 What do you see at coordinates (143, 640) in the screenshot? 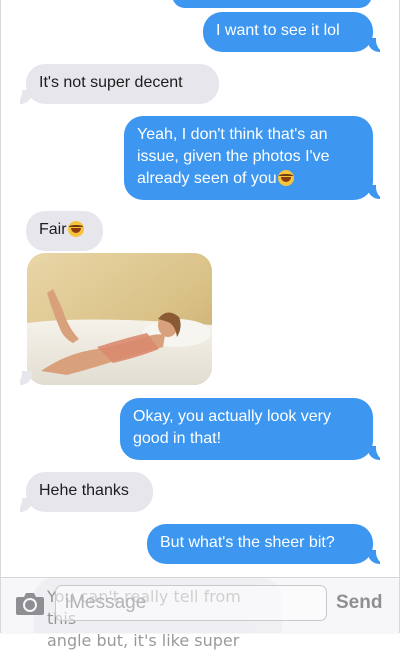
I see `message-text-line: angle but, it's like super` at bounding box center [143, 640].